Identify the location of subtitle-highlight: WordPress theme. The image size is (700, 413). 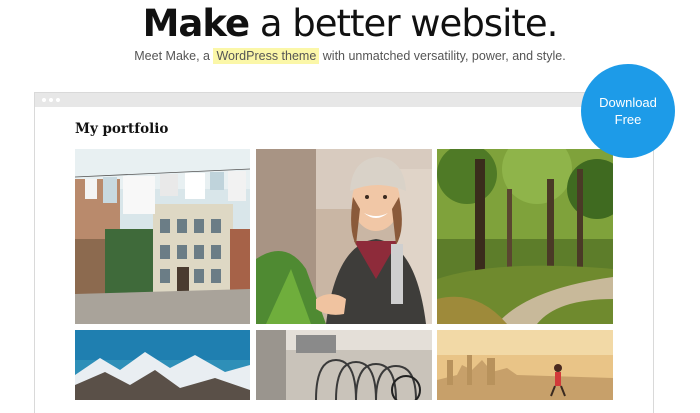
(266, 56).